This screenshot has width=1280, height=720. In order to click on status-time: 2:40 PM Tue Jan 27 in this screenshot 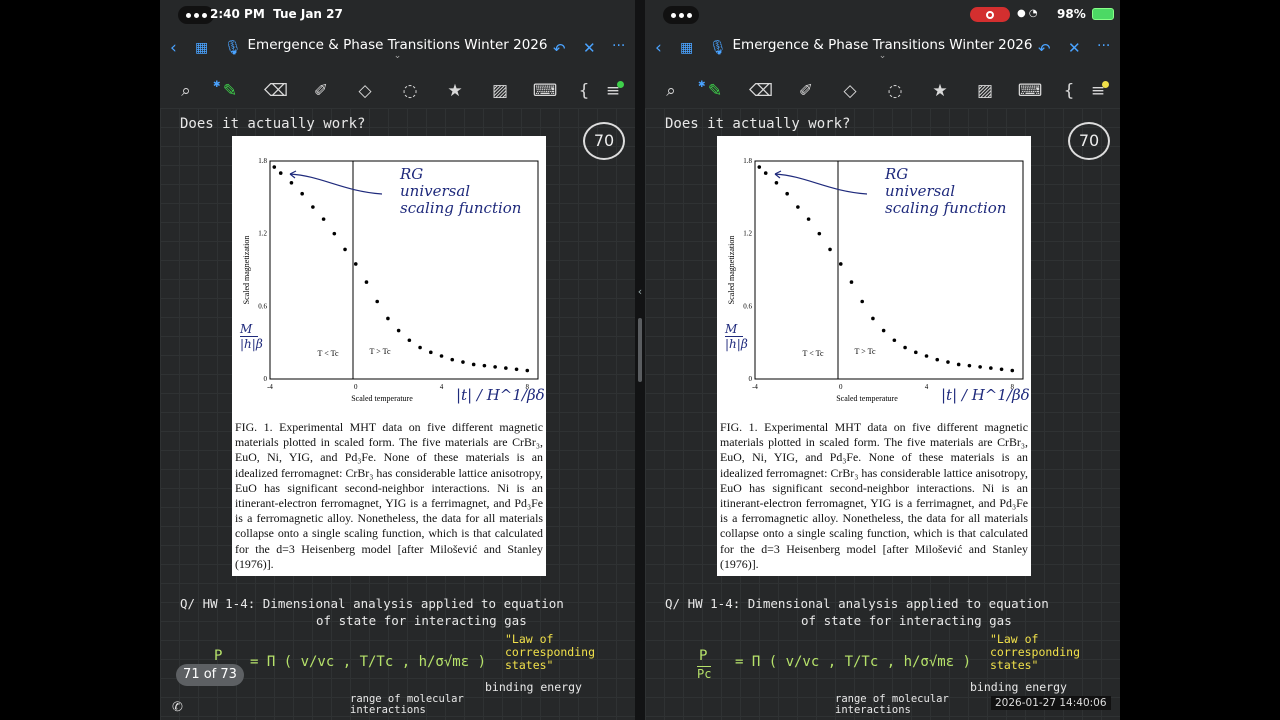, I will do `click(276, 14)`.